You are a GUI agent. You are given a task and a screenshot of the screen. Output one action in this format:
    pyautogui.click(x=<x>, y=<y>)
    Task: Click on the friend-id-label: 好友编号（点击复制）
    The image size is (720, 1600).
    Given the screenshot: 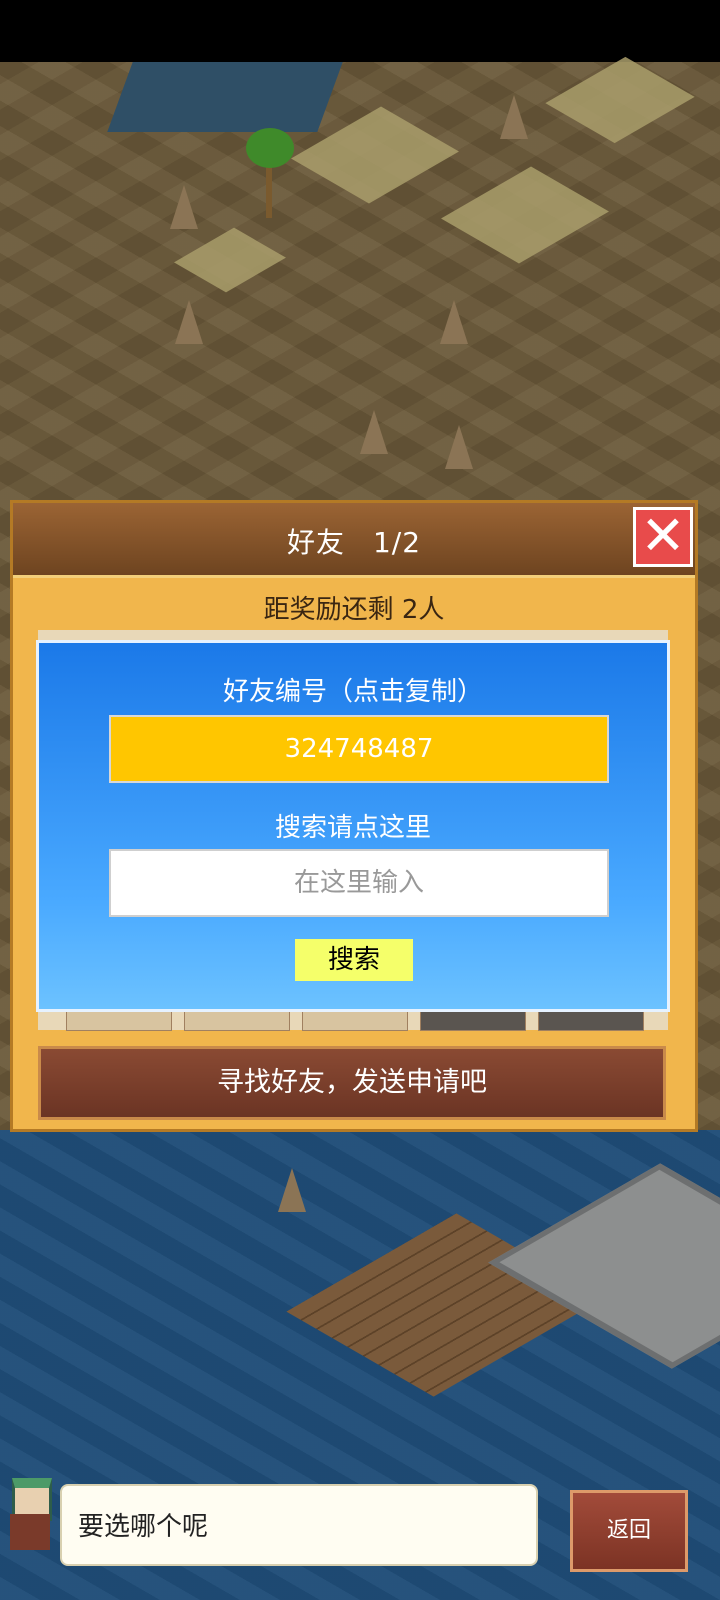 What is the action you would take?
    pyautogui.click(x=352, y=692)
    